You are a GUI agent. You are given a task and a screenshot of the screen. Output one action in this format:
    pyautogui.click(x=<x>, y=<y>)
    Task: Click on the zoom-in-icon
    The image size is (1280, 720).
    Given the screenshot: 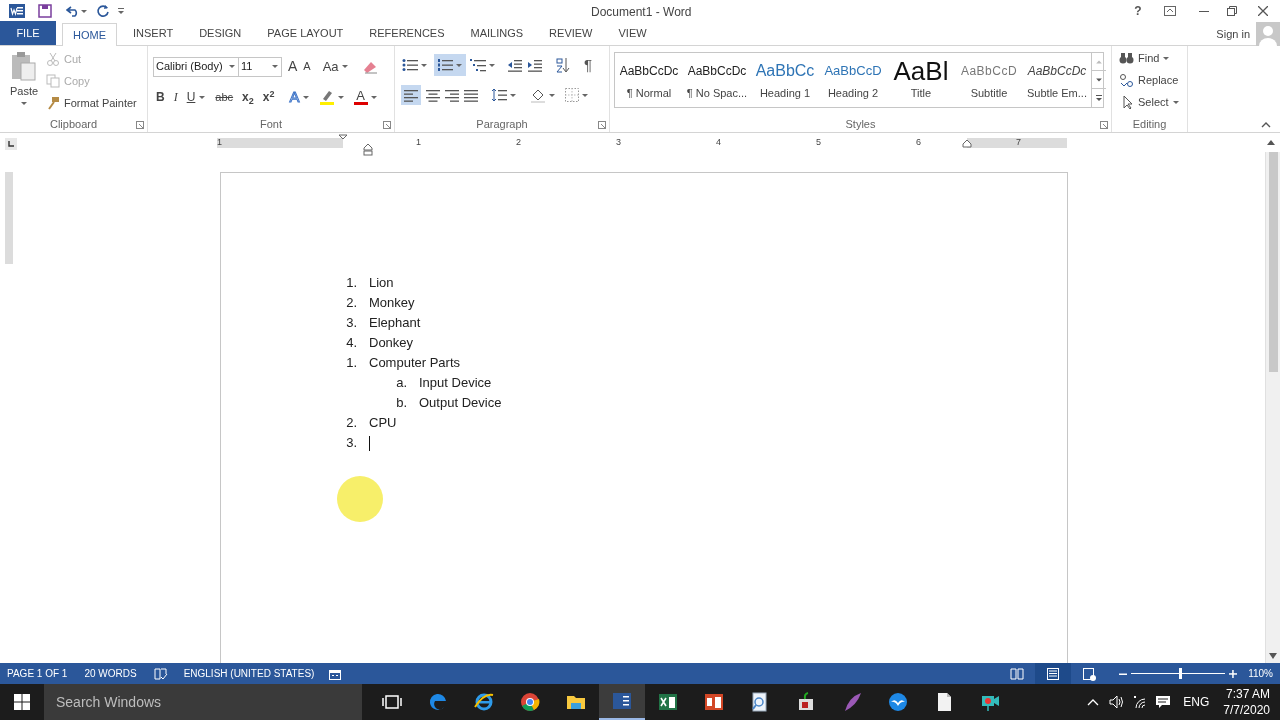 What is the action you would take?
    pyautogui.click(x=1233, y=673)
    